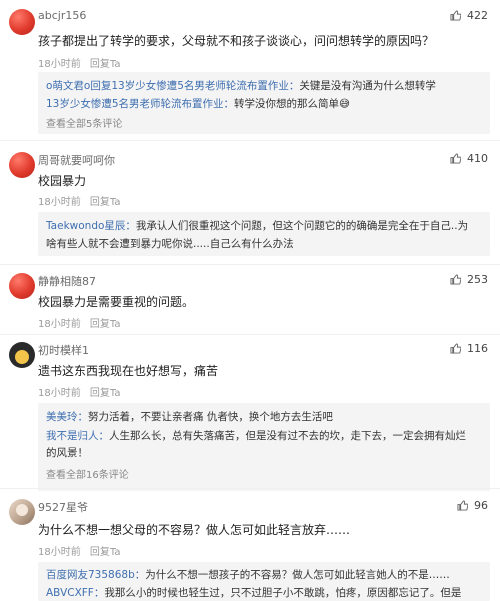 This screenshot has height=601, width=500. I want to click on username: 9527星爷, so click(63, 507).